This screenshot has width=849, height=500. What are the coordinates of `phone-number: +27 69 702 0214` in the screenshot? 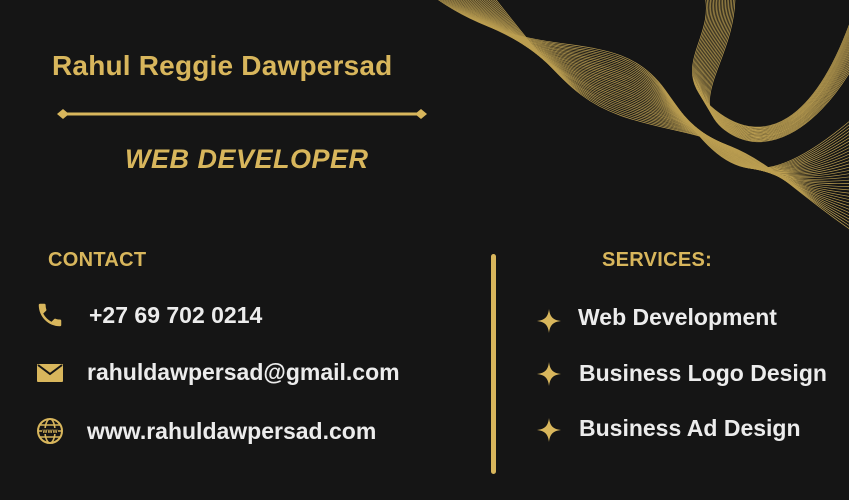 It's located at (176, 314).